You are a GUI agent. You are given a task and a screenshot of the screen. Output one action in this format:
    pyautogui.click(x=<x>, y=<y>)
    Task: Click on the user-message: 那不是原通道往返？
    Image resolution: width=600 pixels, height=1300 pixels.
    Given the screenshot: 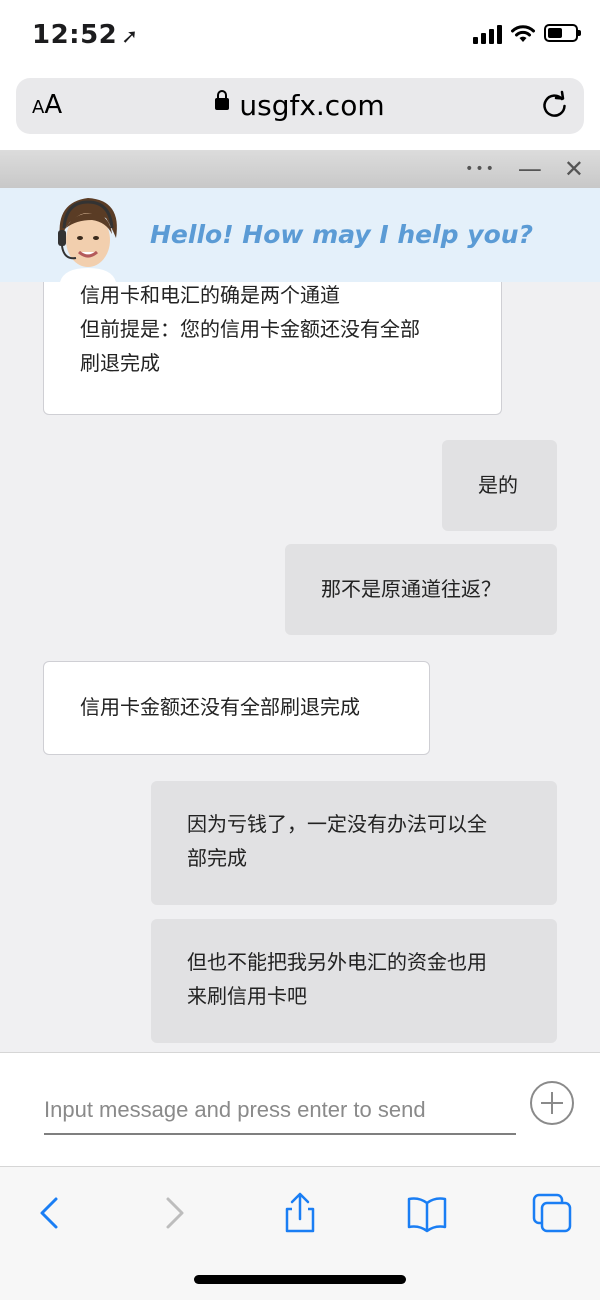 What is the action you would take?
    pyautogui.click(x=421, y=589)
    